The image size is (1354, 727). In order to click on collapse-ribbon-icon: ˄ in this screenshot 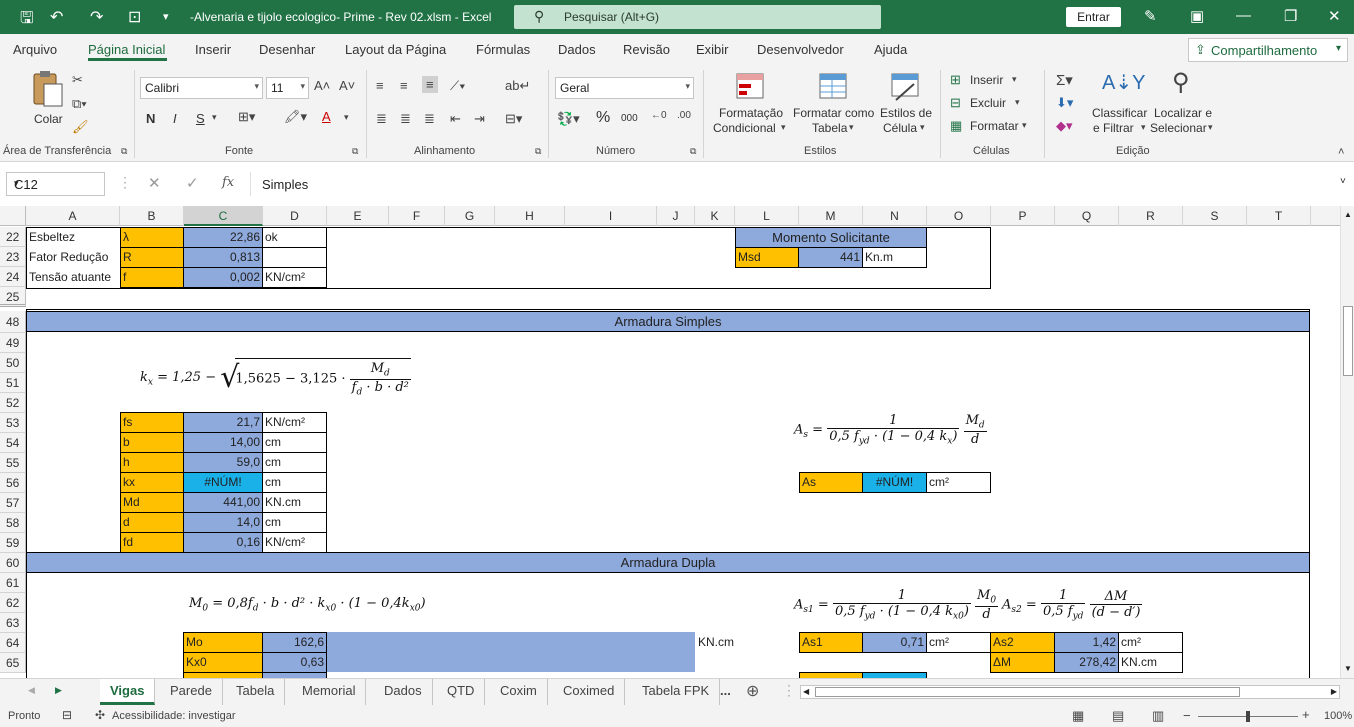, I will do `click(1341, 152)`.